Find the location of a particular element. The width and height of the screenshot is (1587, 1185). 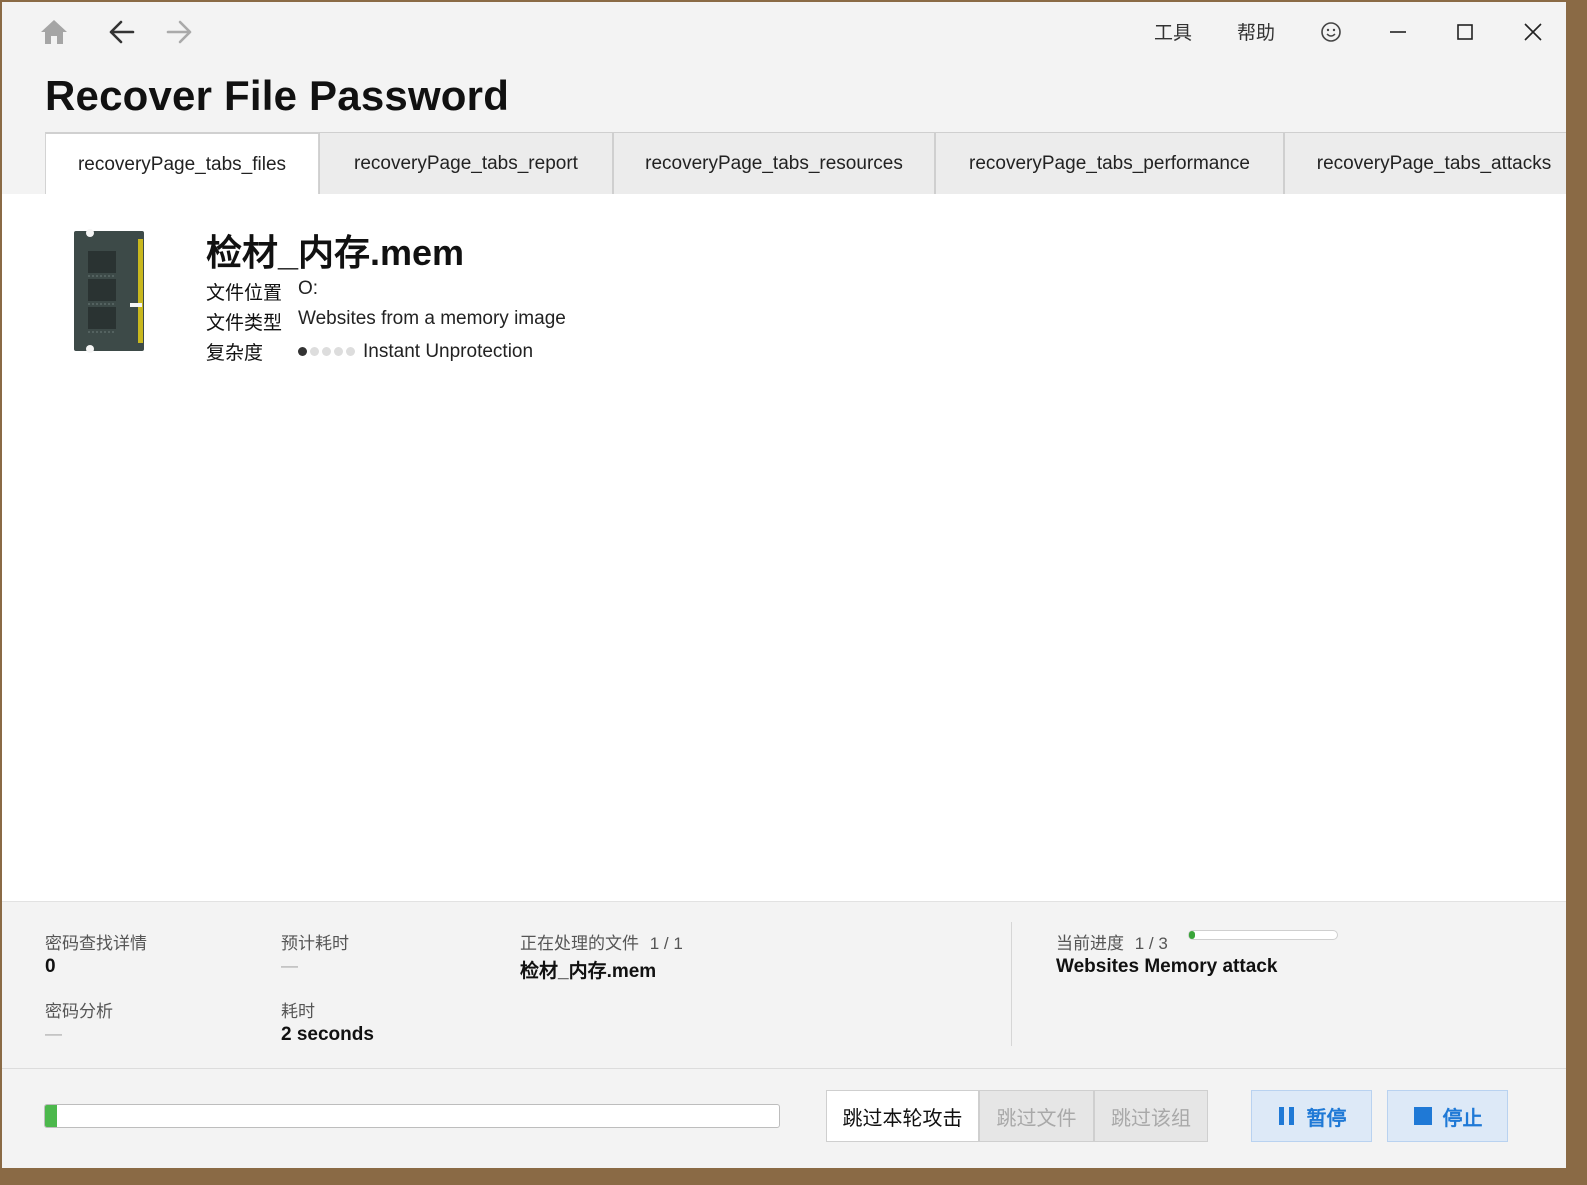

forward-button is located at coordinates (180, 32).